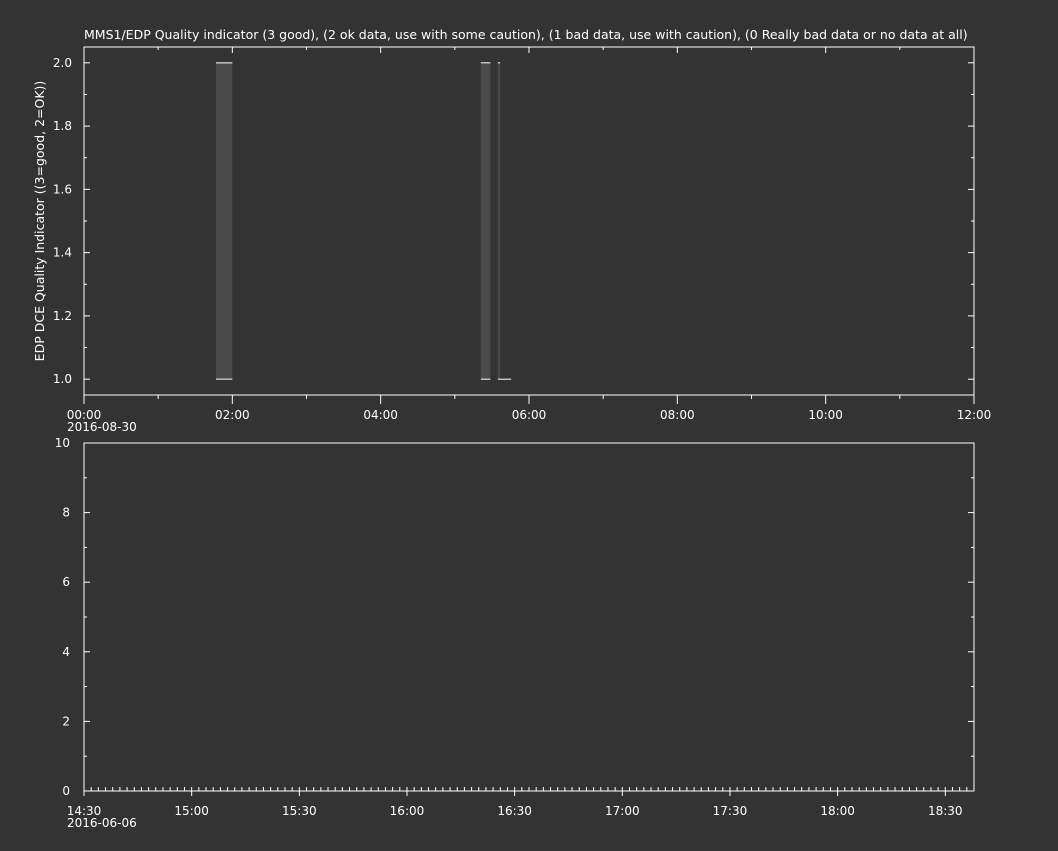 The height and width of the screenshot is (851, 1058). What do you see at coordinates (299, 811) in the screenshot?
I see `x-tick-label: 15:30` at bounding box center [299, 811].